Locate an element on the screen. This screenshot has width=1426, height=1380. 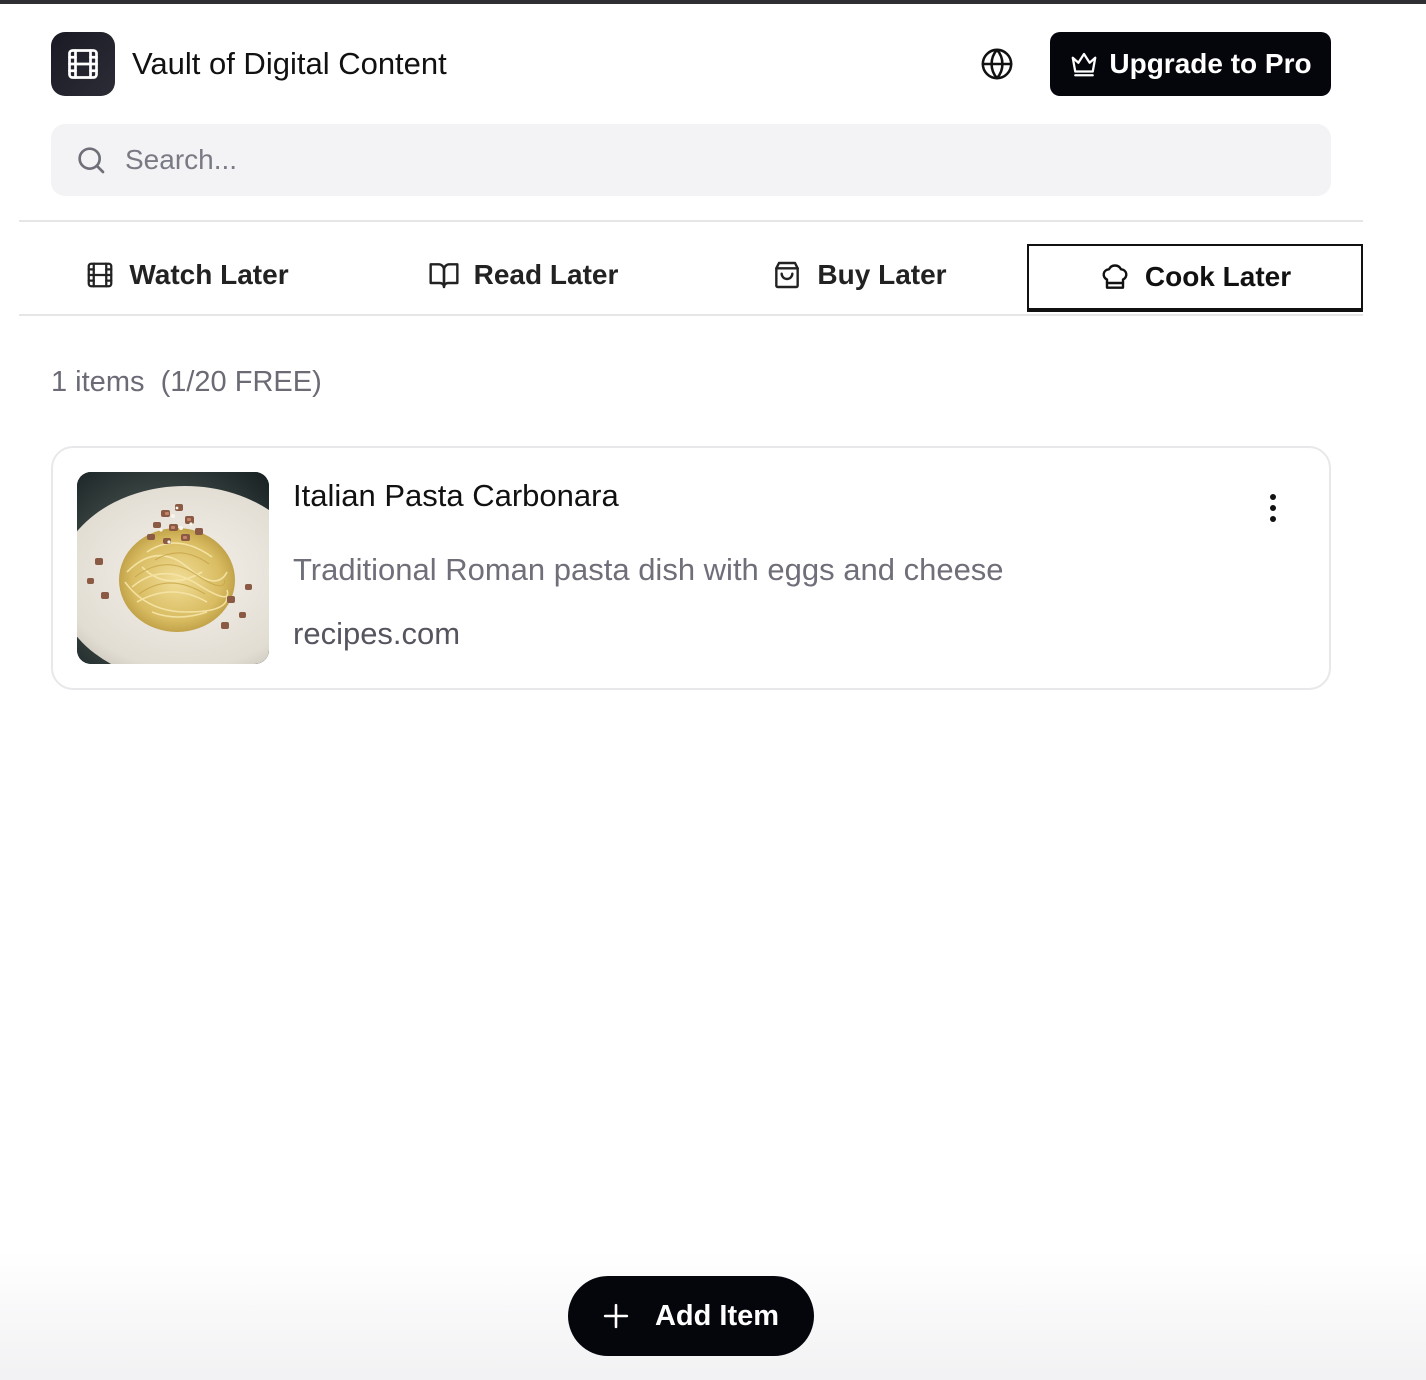
app-title: Vault of Digital Content is located at coordinates (289, 63).